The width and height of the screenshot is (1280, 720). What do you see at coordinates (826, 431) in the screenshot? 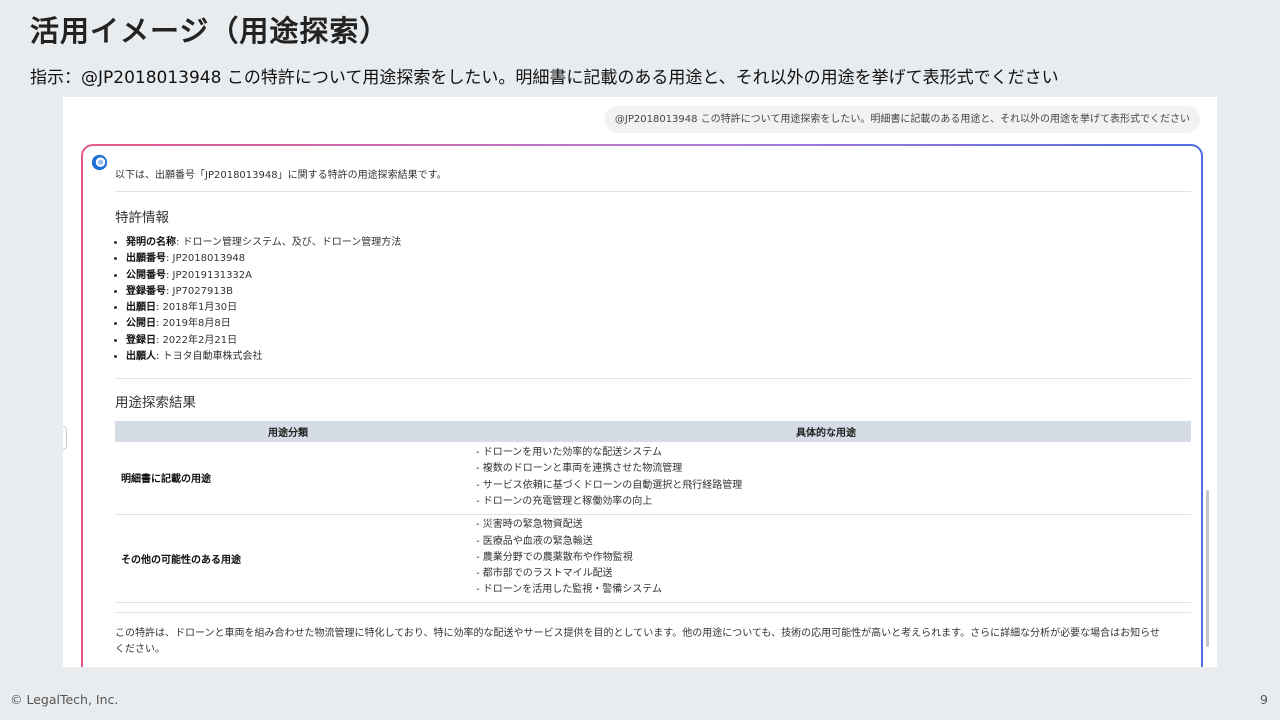
I see `column-header-uses: 具体的な用途` at bounding box center [826, 431].